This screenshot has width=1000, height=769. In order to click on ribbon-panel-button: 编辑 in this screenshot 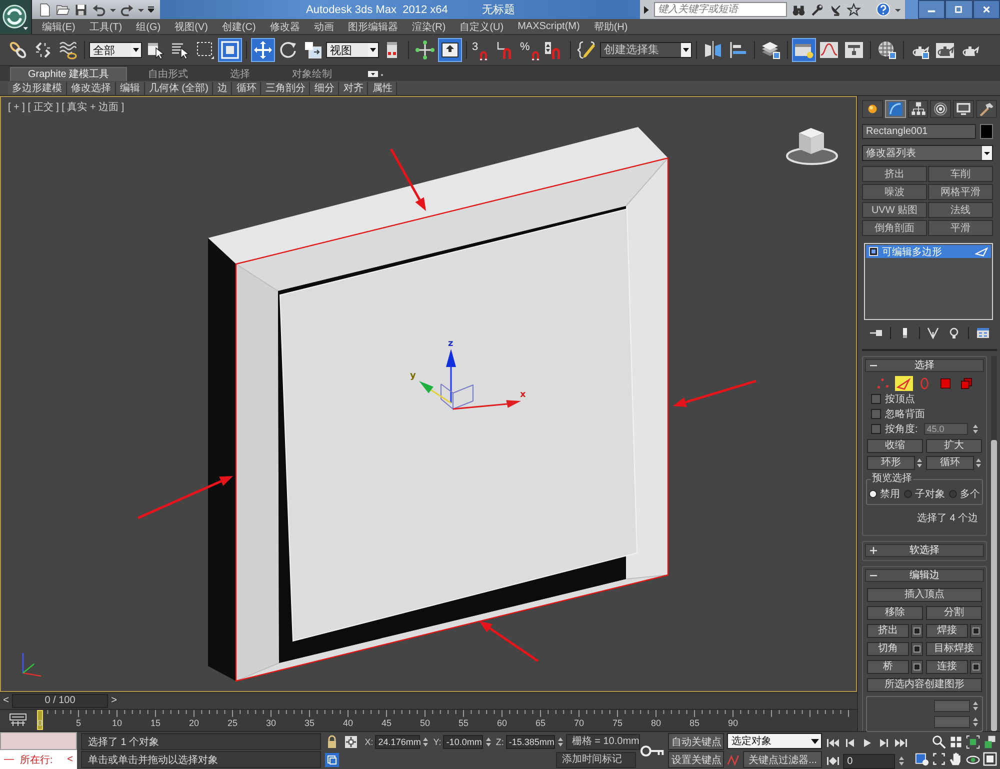, I will do `click(130, 88)`.